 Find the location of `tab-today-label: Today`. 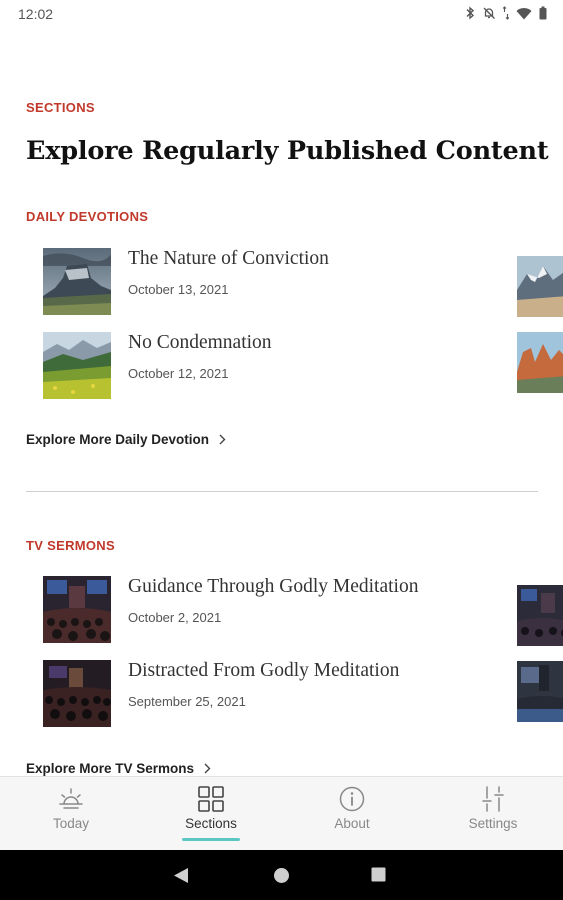

tab-today-label: Today is located at coordinates (71, 823).